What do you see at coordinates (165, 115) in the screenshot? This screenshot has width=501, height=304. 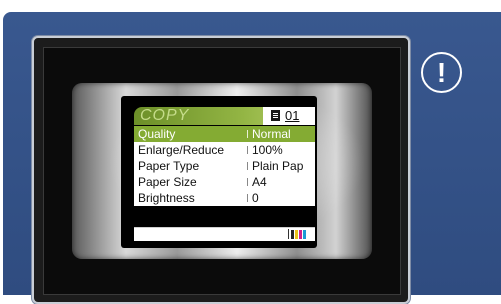 I see `mode-title: COPY` at bounding box center [165, 115].